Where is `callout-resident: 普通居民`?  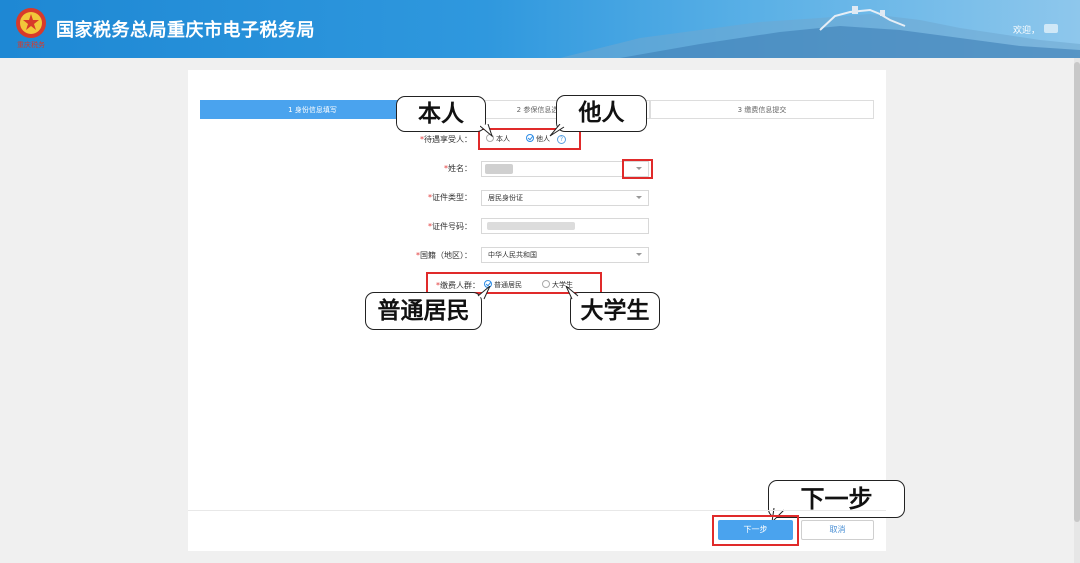
callout-resident: 普通居民 is located at coordinates (423, 311).